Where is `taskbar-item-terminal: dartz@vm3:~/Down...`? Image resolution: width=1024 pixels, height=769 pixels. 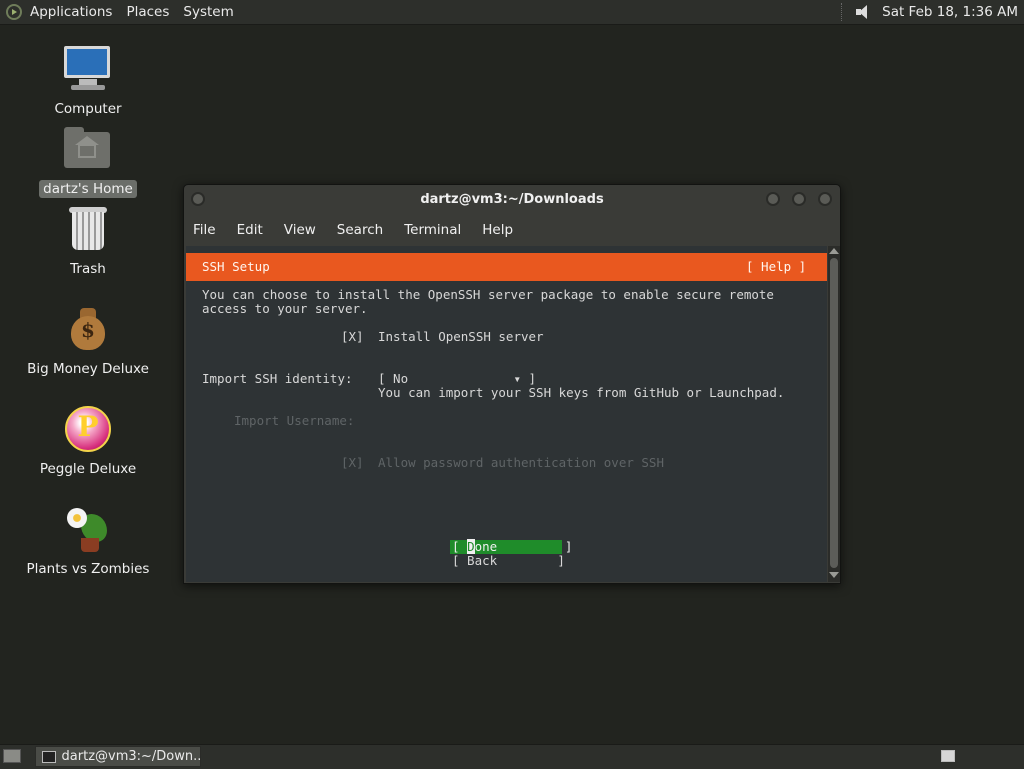
taskbar-item-terminal: dartz@vm3:~/Down... is located at coordinates (118, 756).